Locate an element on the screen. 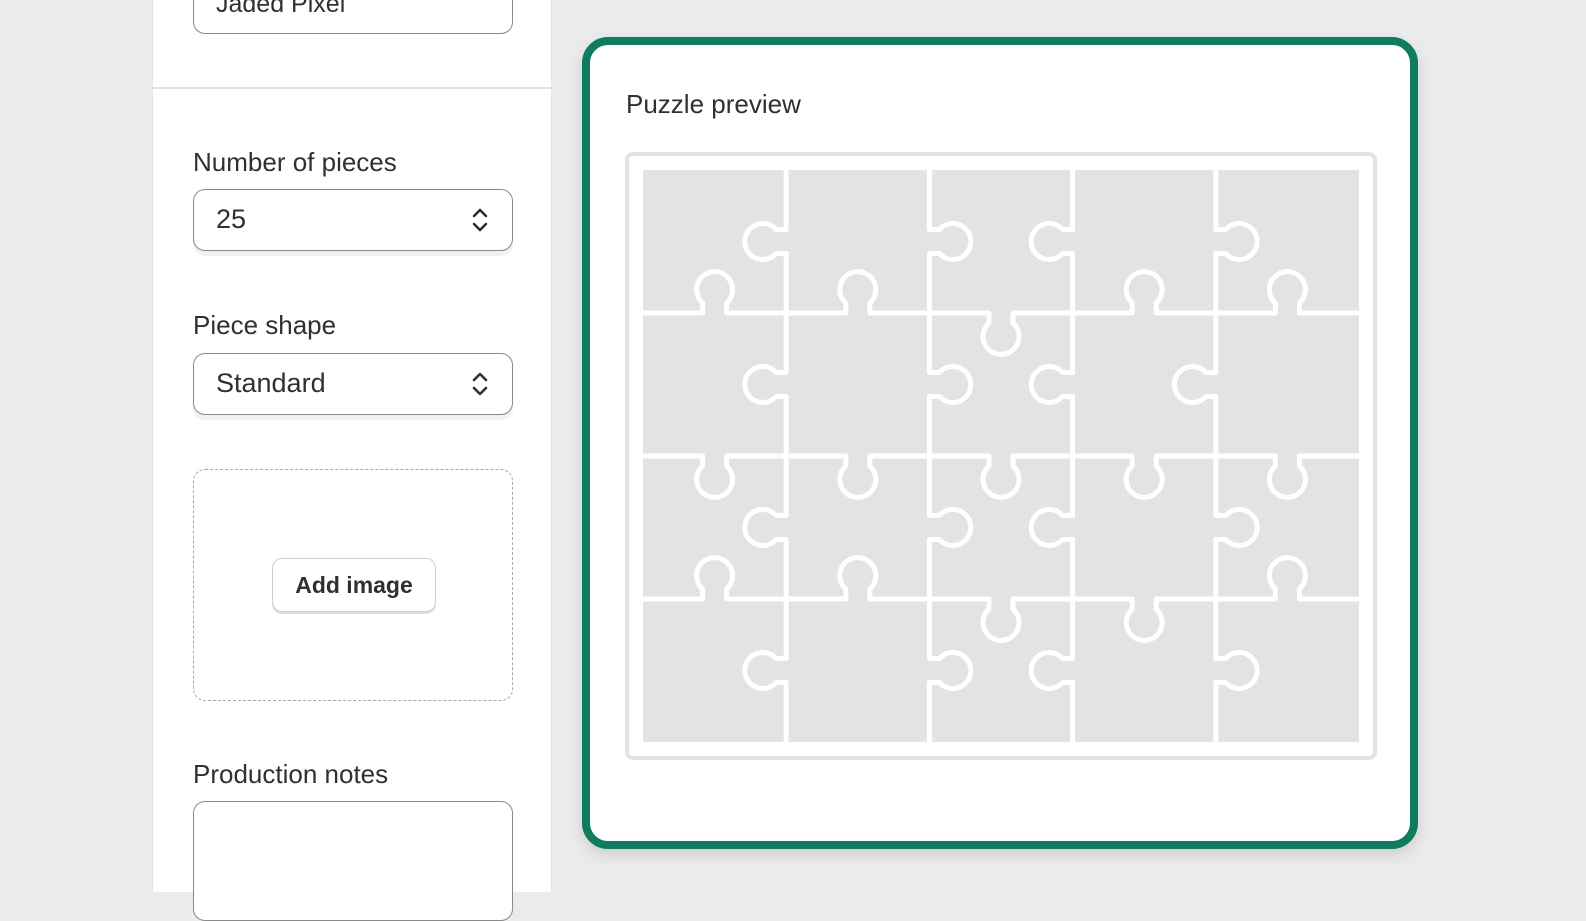 The width and height of the screenshot is (1586, 921). section-divider is located at coordinates (352, 88).